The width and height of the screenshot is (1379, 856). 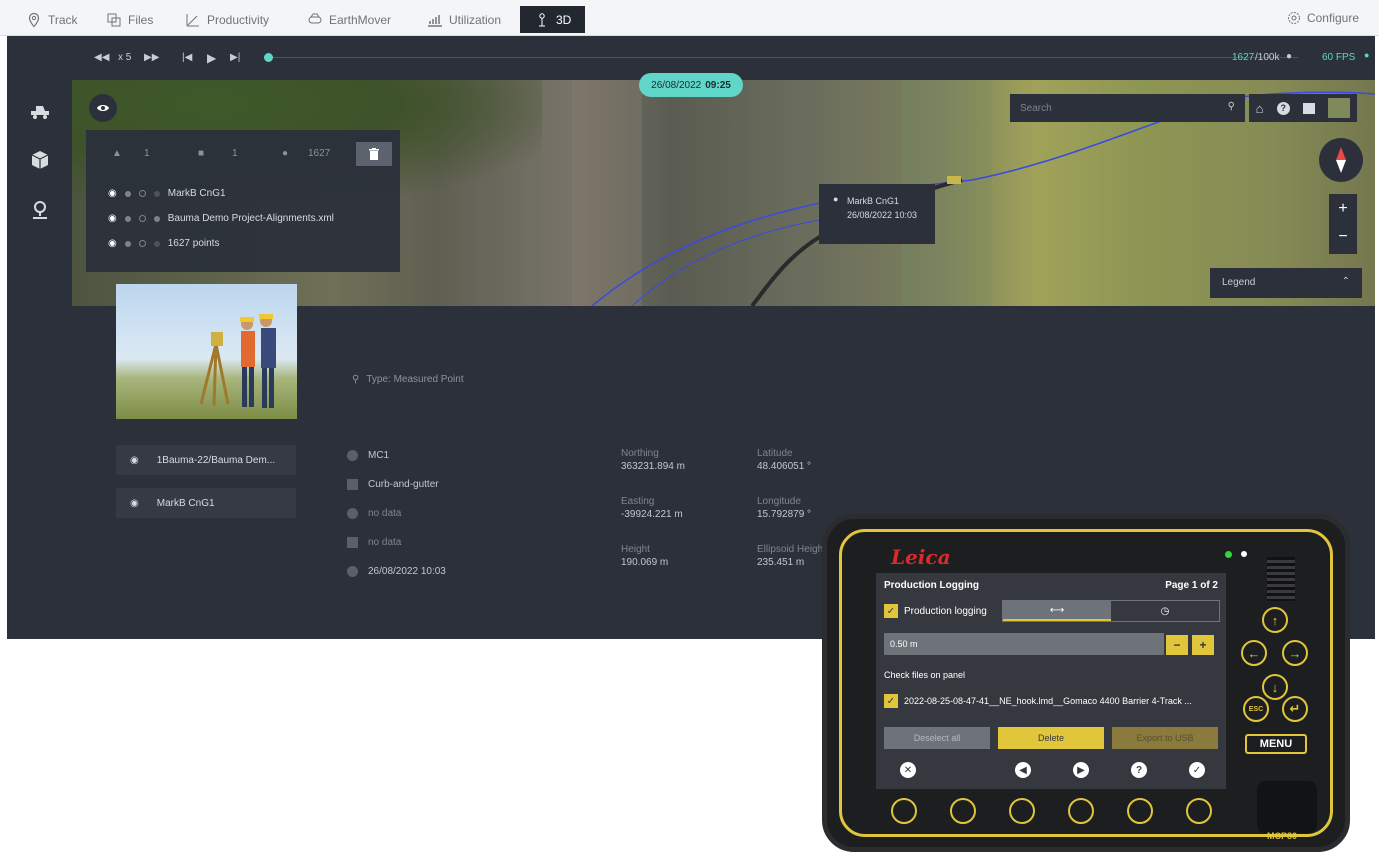 I want to click on attr-quality: no data, so click(x=374, y=513).